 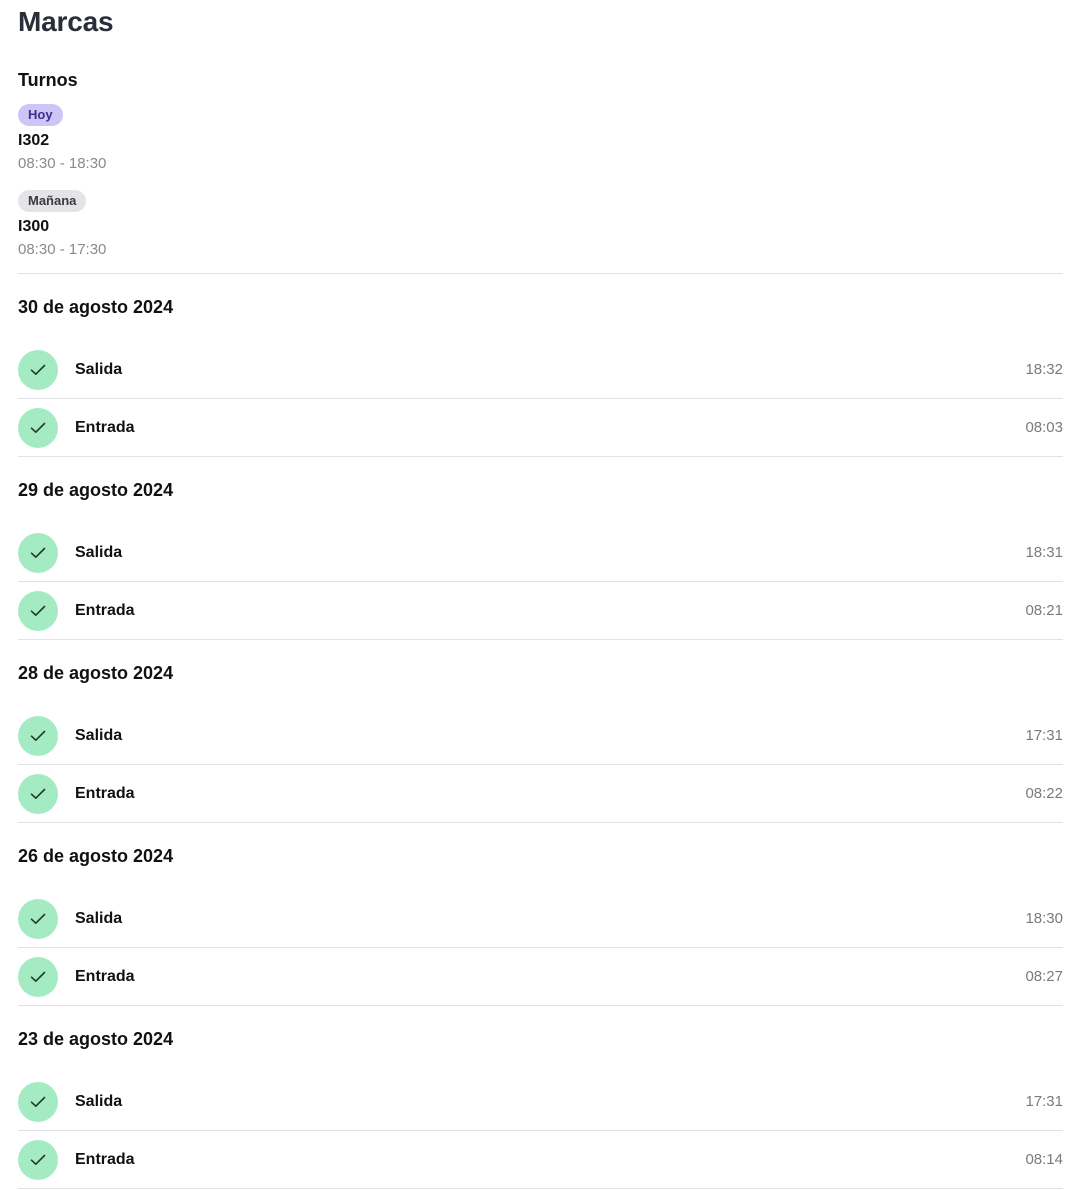 I want to click on day-date: 30 de agosto 2024, so click(x=96, y=307).